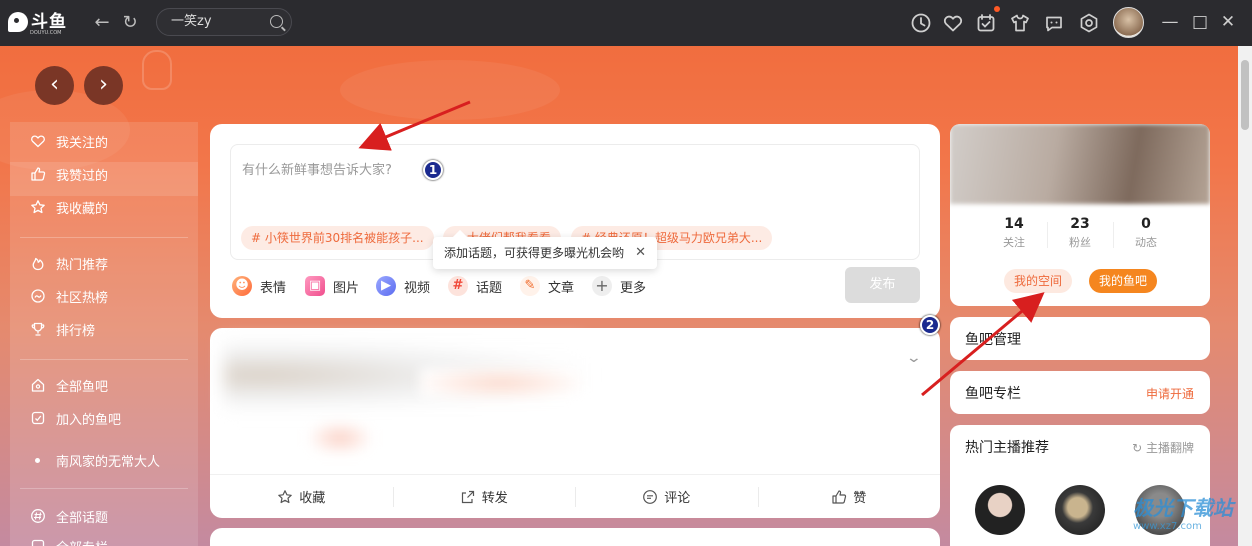 This screenshot has height=546, width=1252. I want to click on site-watermark: 极光下载站 www.xz7.com, so click(1188, 517).